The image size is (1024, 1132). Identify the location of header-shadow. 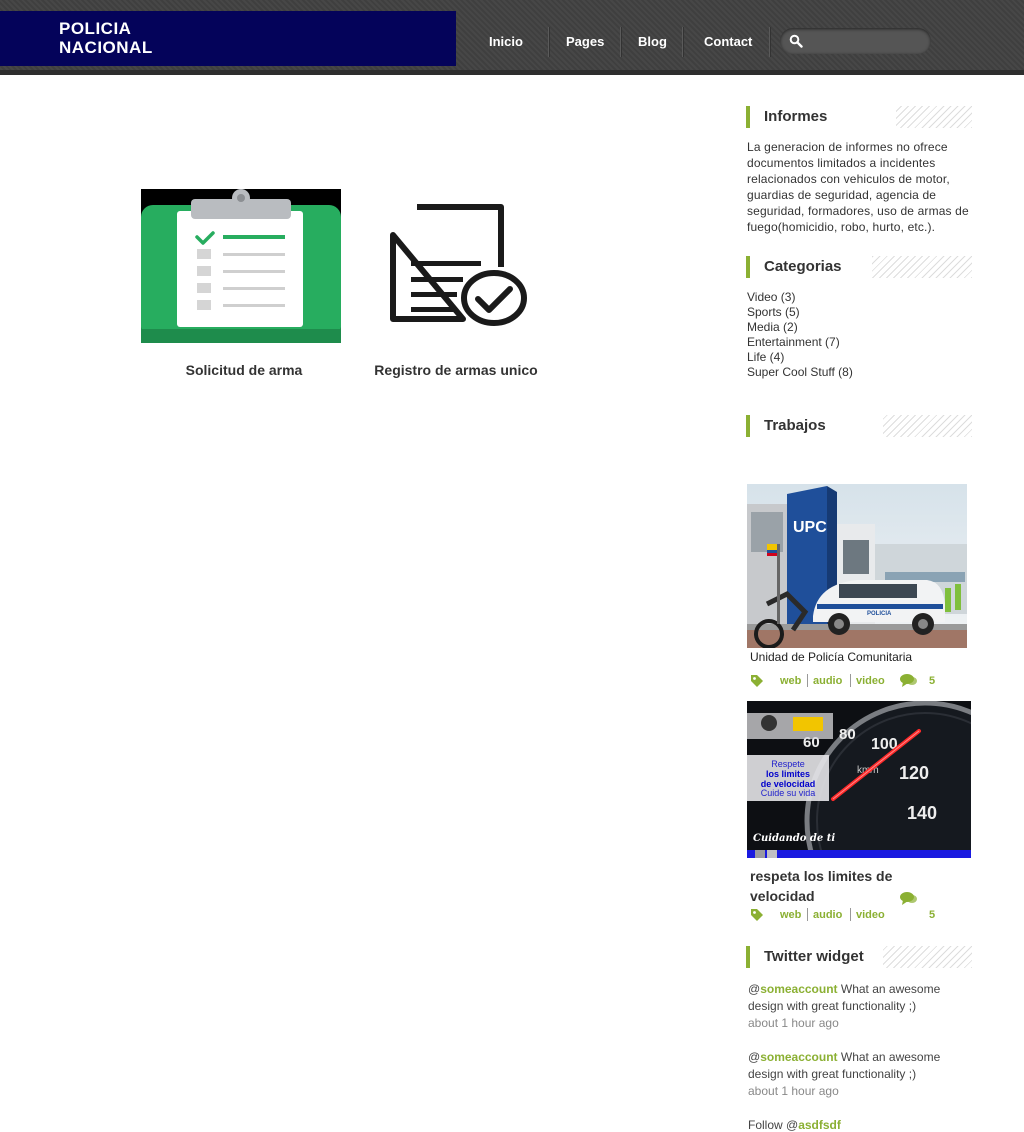
(512, 72).